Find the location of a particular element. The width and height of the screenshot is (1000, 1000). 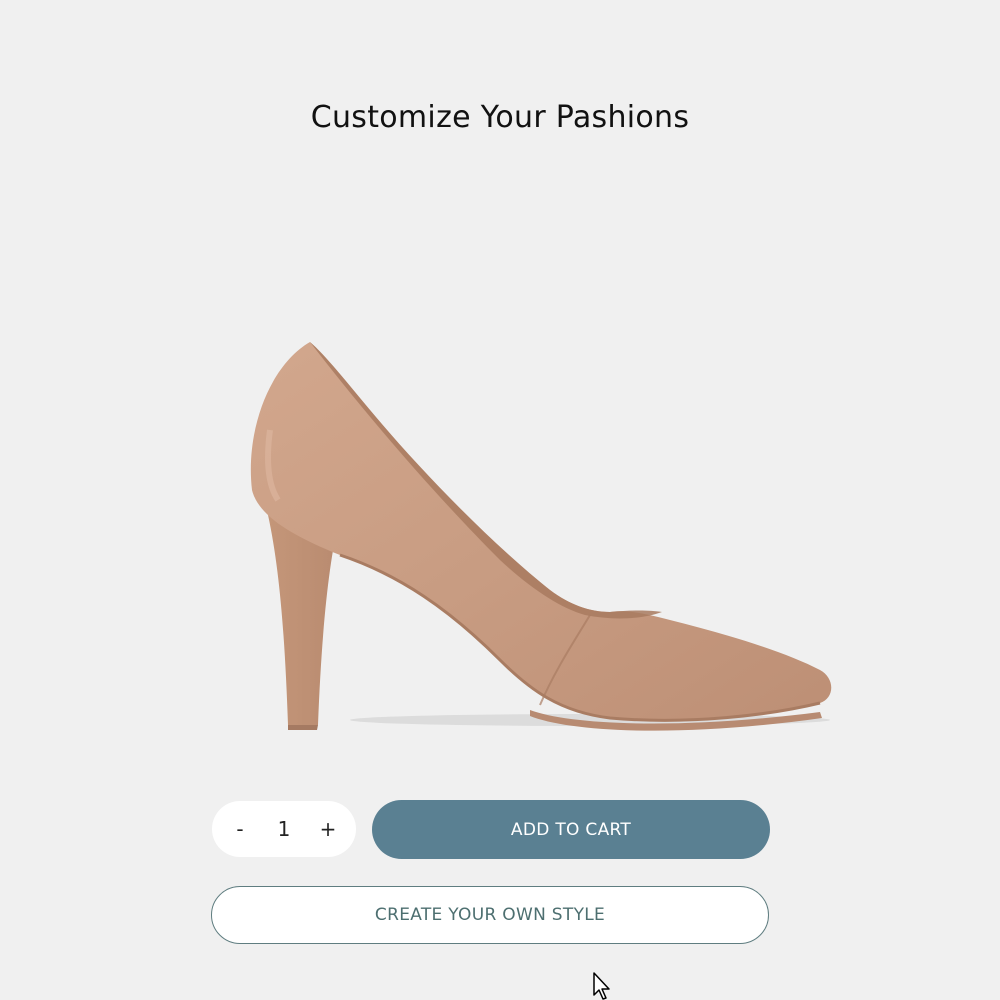

add-to-cart-button: ADD TO CART is located at coordinates (571, 829).